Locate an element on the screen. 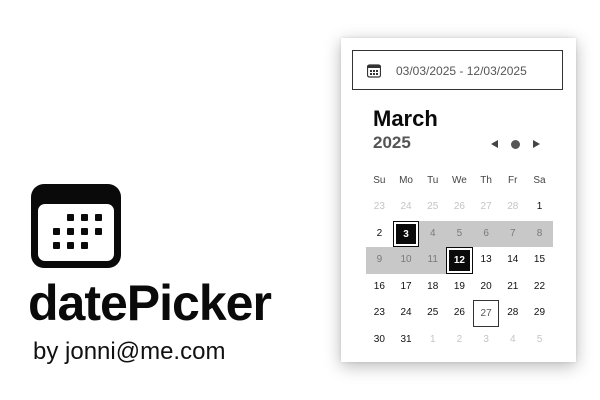 The height and width of the screenshot is (400, 600). day-cell-other-month: 28 is located at coordinates (512, 207).